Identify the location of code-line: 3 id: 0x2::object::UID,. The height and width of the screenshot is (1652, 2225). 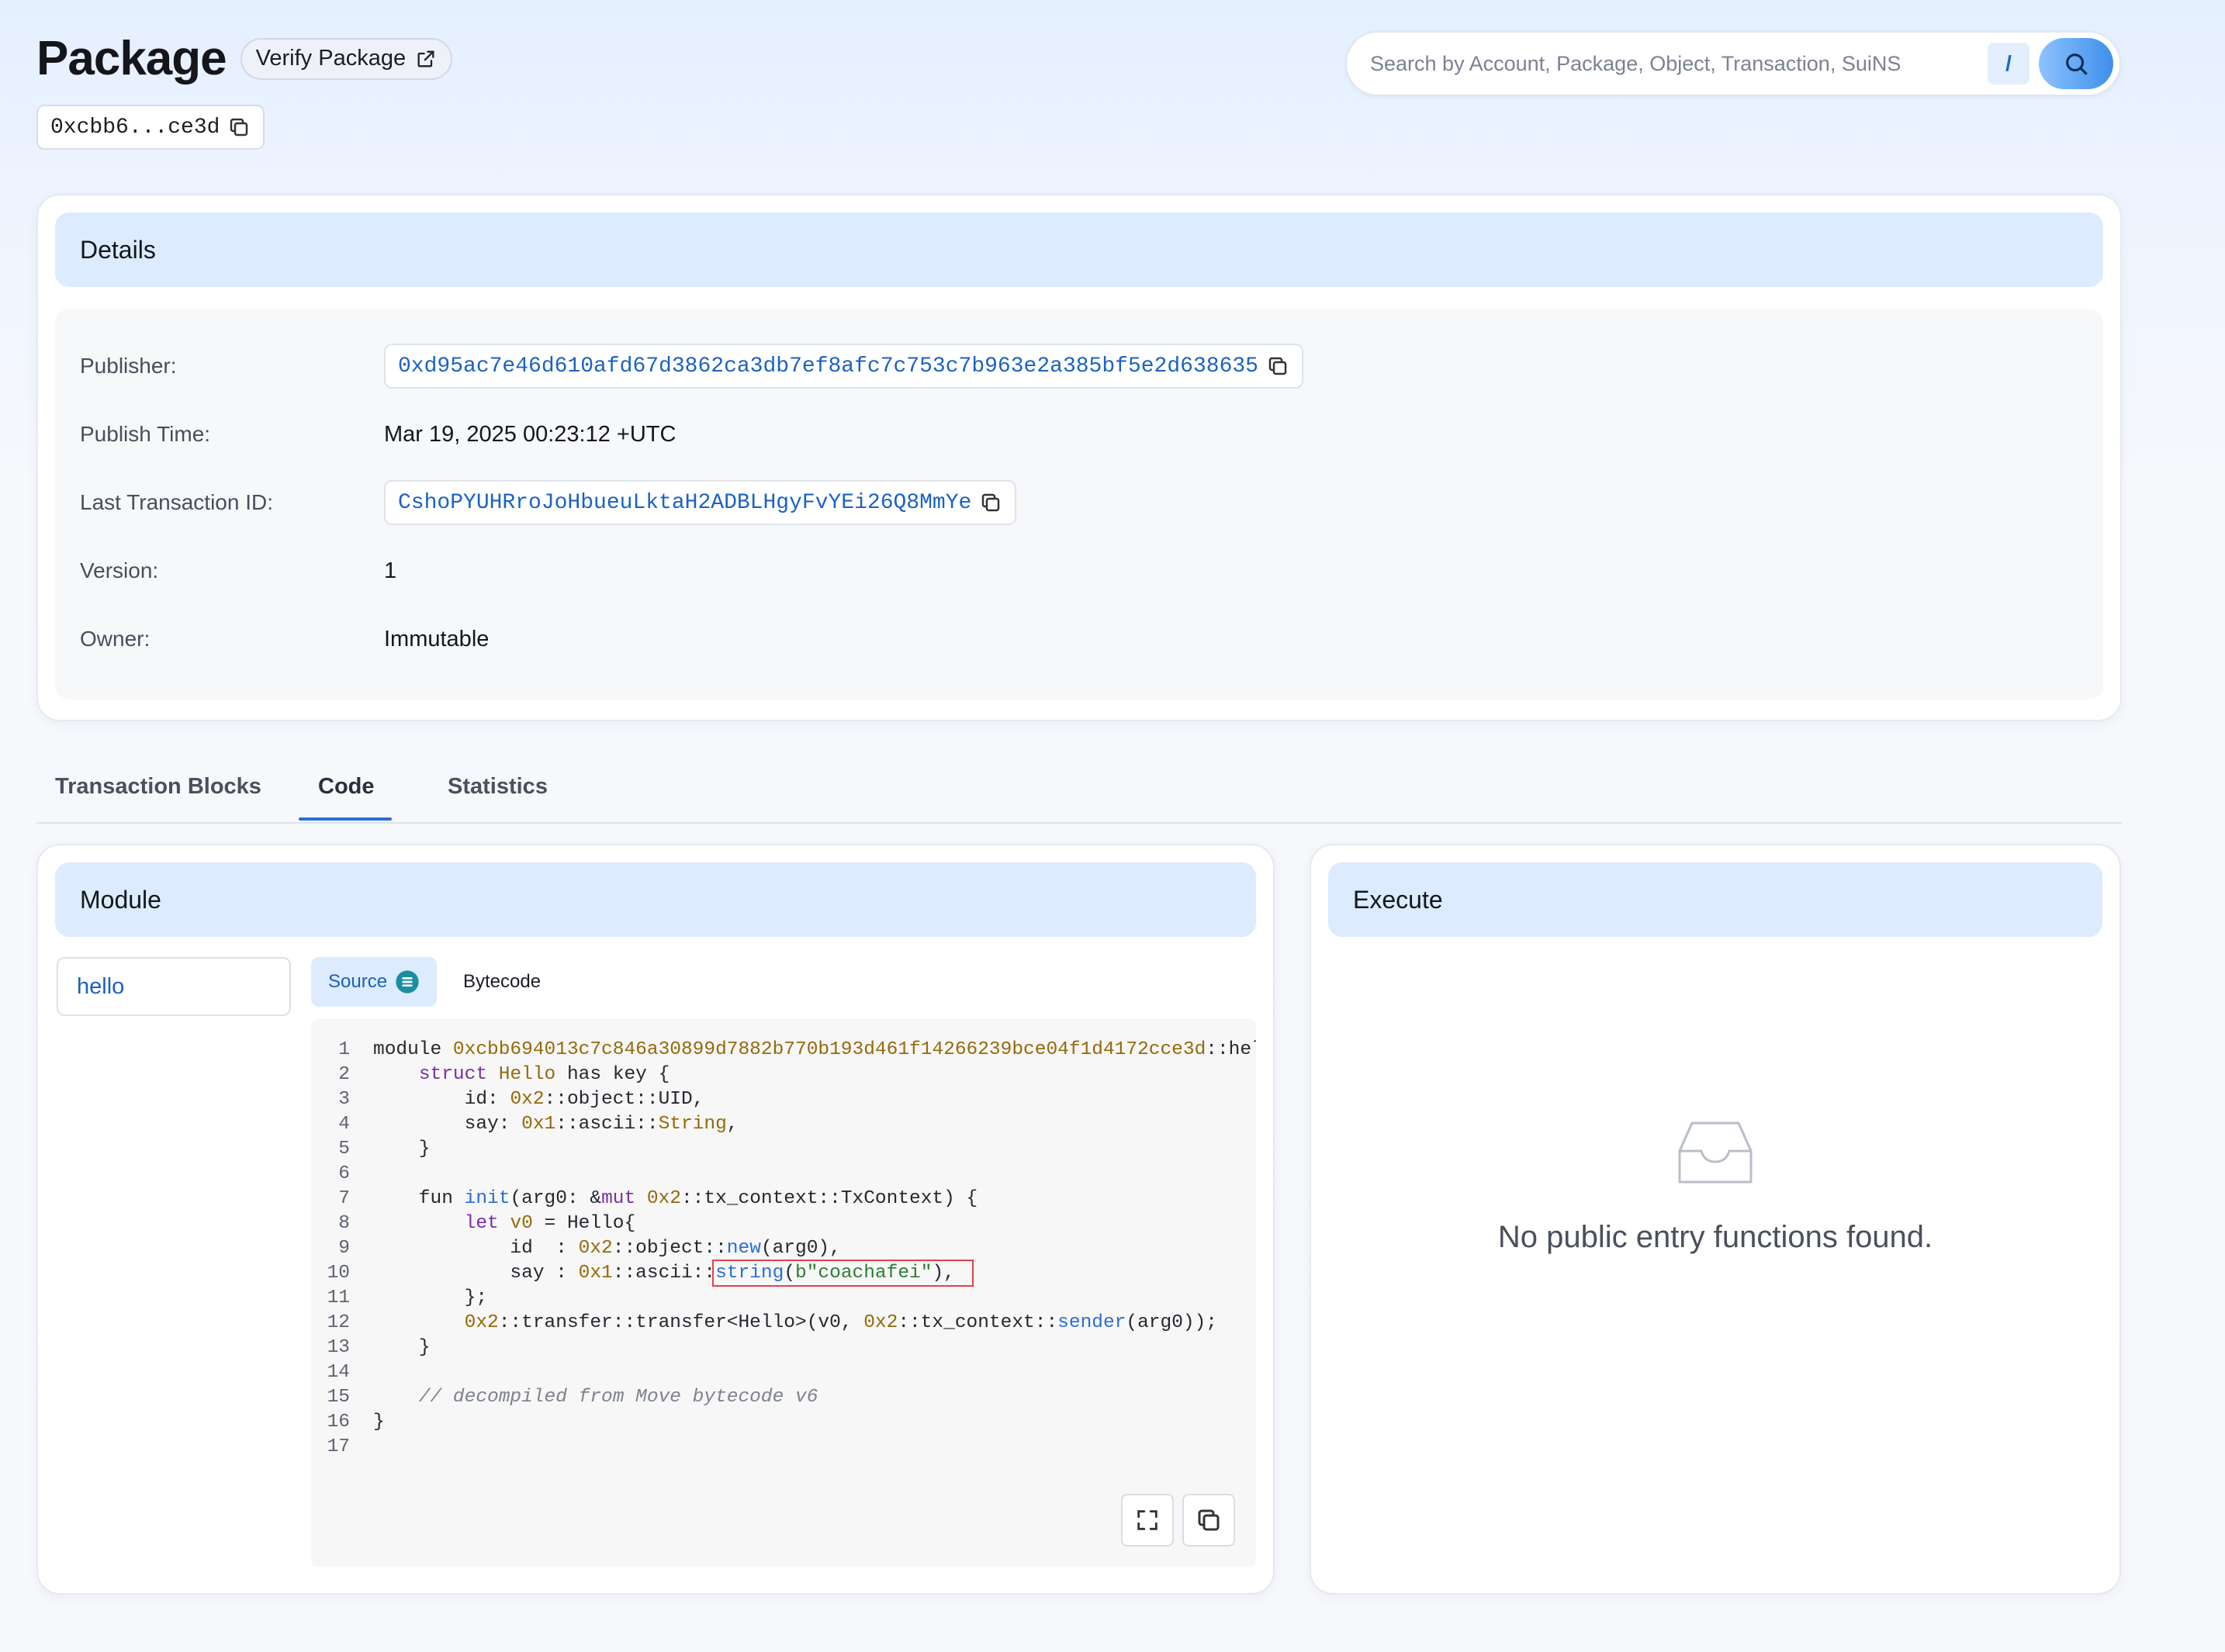
(521, 1099).